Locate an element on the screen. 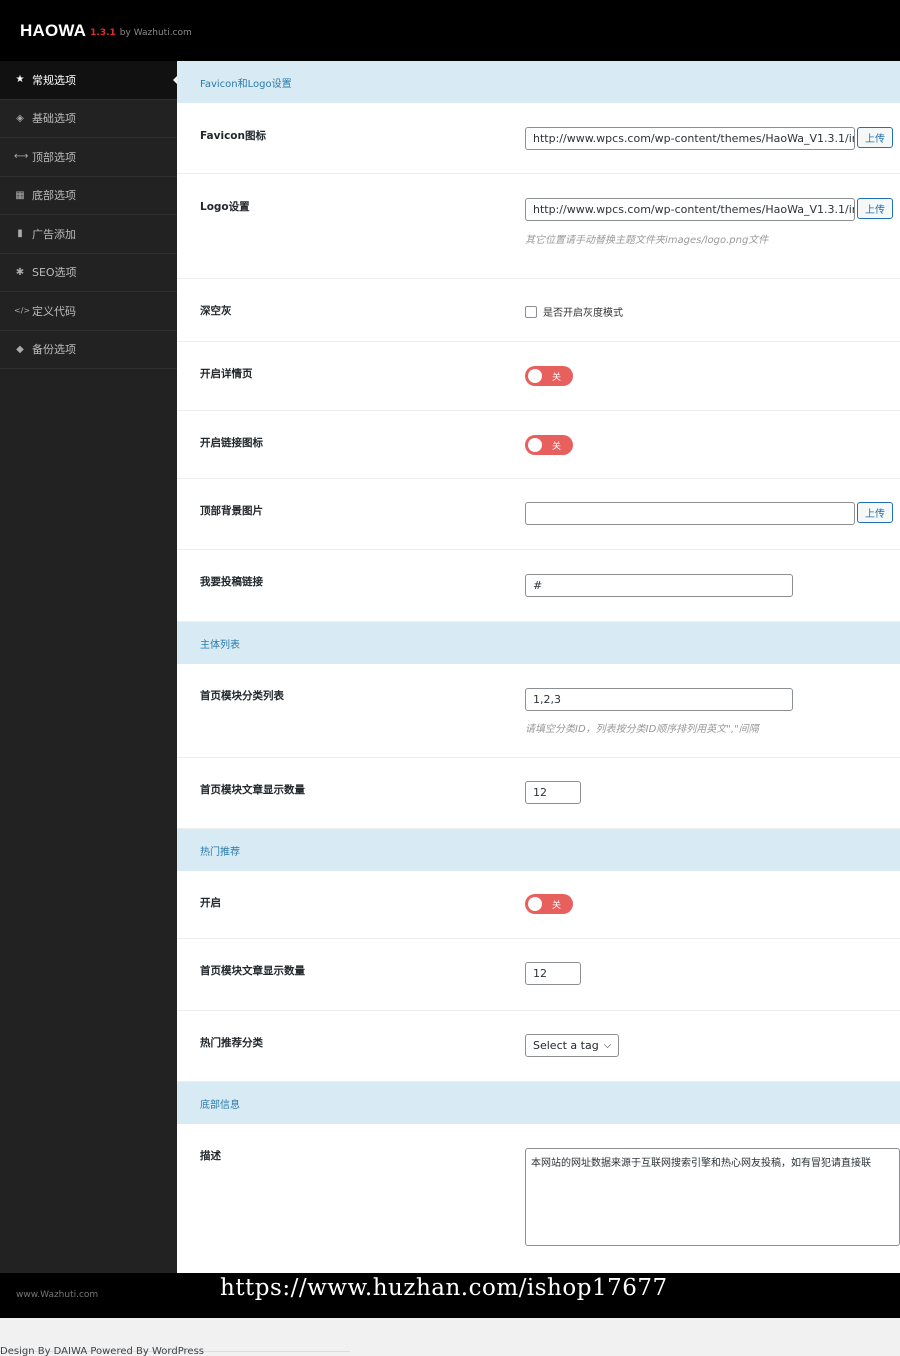  row-hot-category: 热门推荐分类 Select a tag ⌵ is located at coordinates (538, 1046).